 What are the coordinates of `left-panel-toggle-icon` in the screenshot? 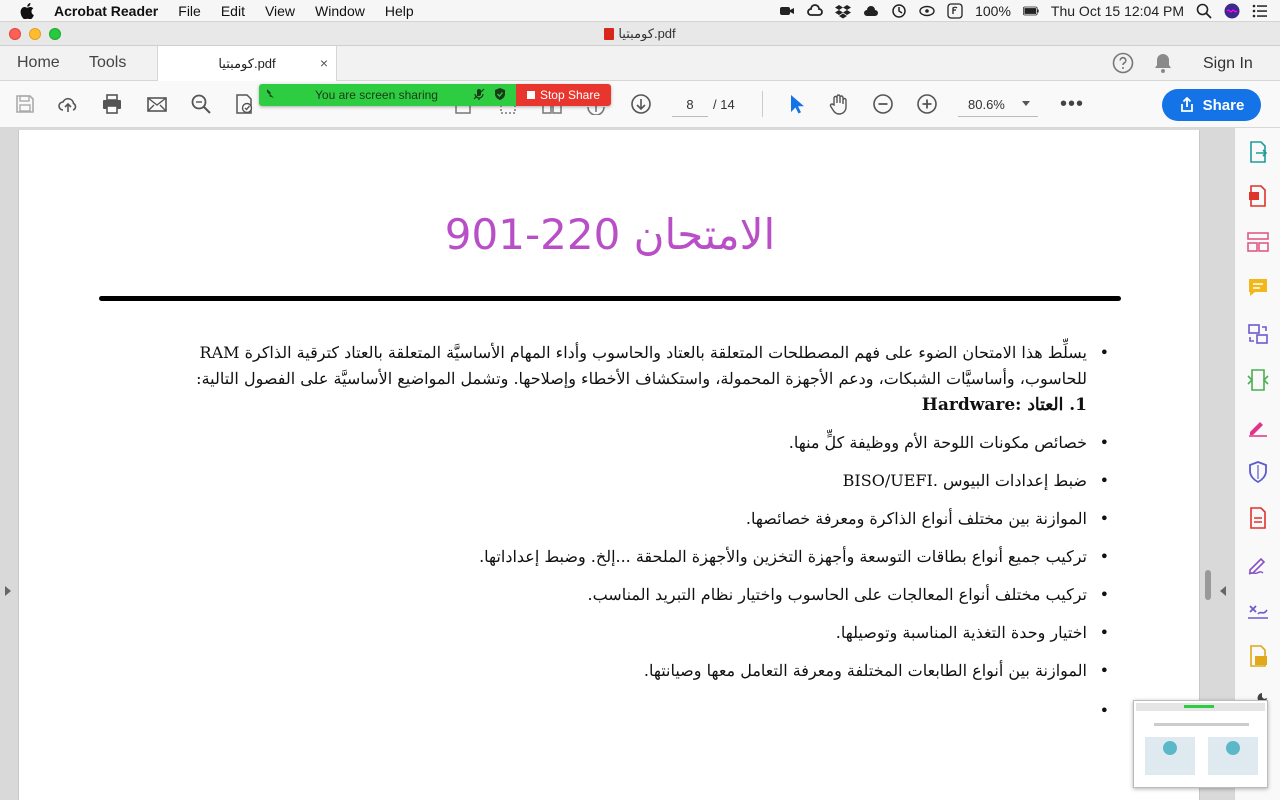 It's located at (8, 591).